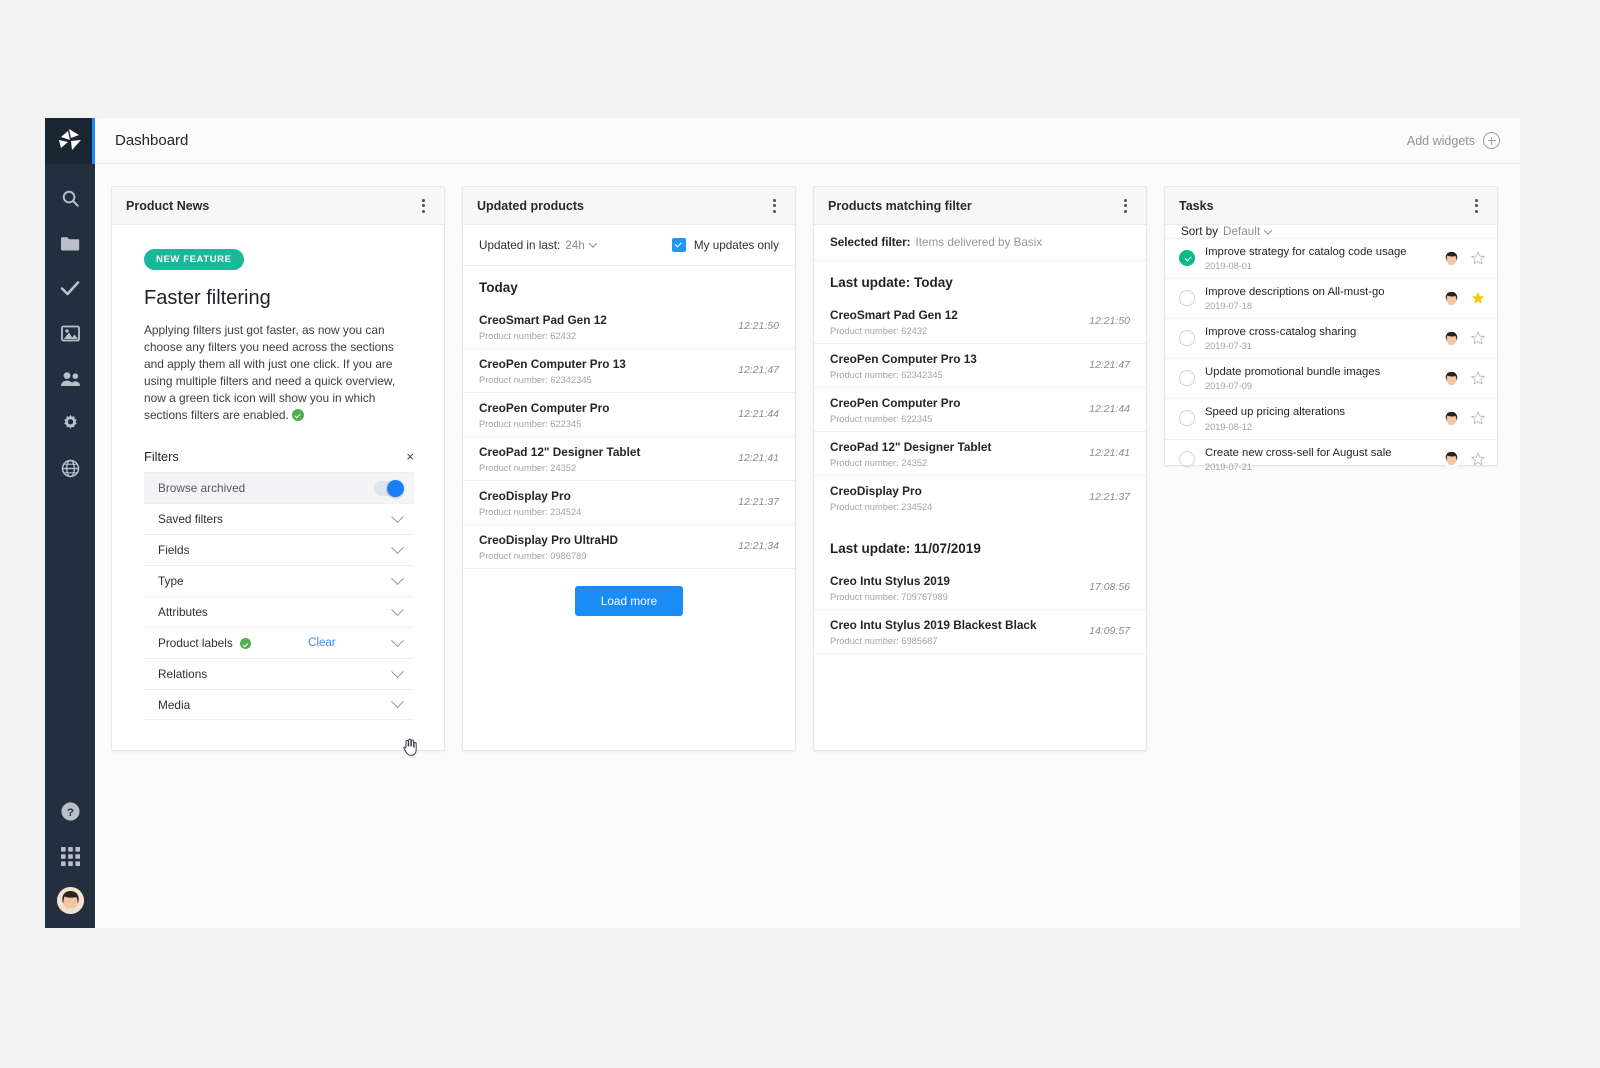 This screenshot has width=1600, height=1068. What do you see at coordinates (389, 488) in the screenshot?
I see `browse-archived-toggle` at bounding box center [389, 488].